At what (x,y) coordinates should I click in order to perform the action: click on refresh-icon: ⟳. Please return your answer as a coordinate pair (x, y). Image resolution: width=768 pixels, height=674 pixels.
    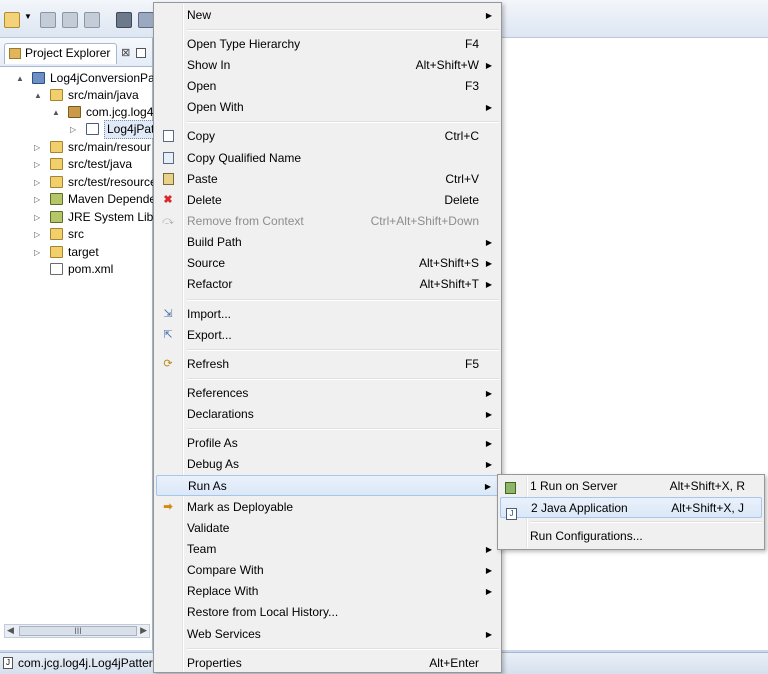
    Looking at the image, I should click on (168, 364).